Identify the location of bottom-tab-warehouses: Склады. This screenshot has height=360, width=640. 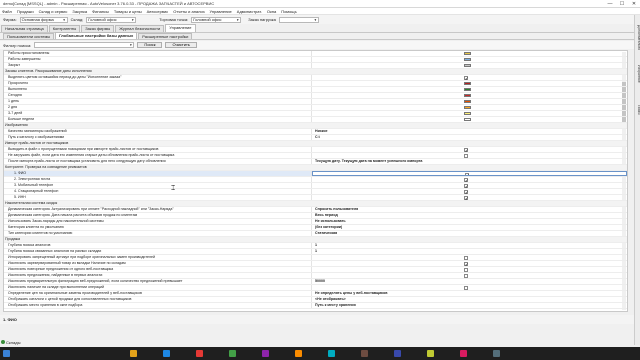
(10, 342).